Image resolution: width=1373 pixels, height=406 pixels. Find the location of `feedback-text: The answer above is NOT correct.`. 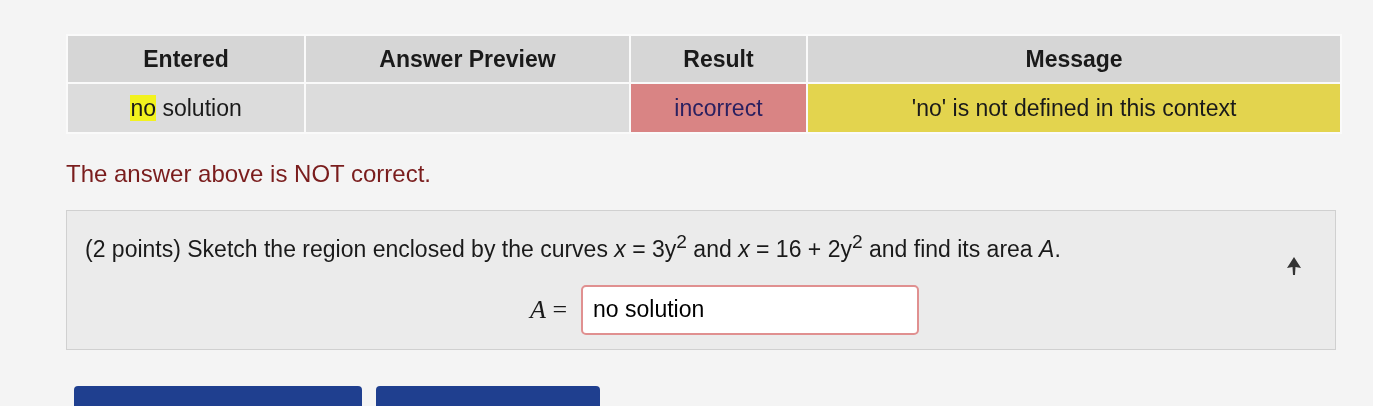

feedback-text: The answer above is NOT correct. is located at coordinates (249, 174).